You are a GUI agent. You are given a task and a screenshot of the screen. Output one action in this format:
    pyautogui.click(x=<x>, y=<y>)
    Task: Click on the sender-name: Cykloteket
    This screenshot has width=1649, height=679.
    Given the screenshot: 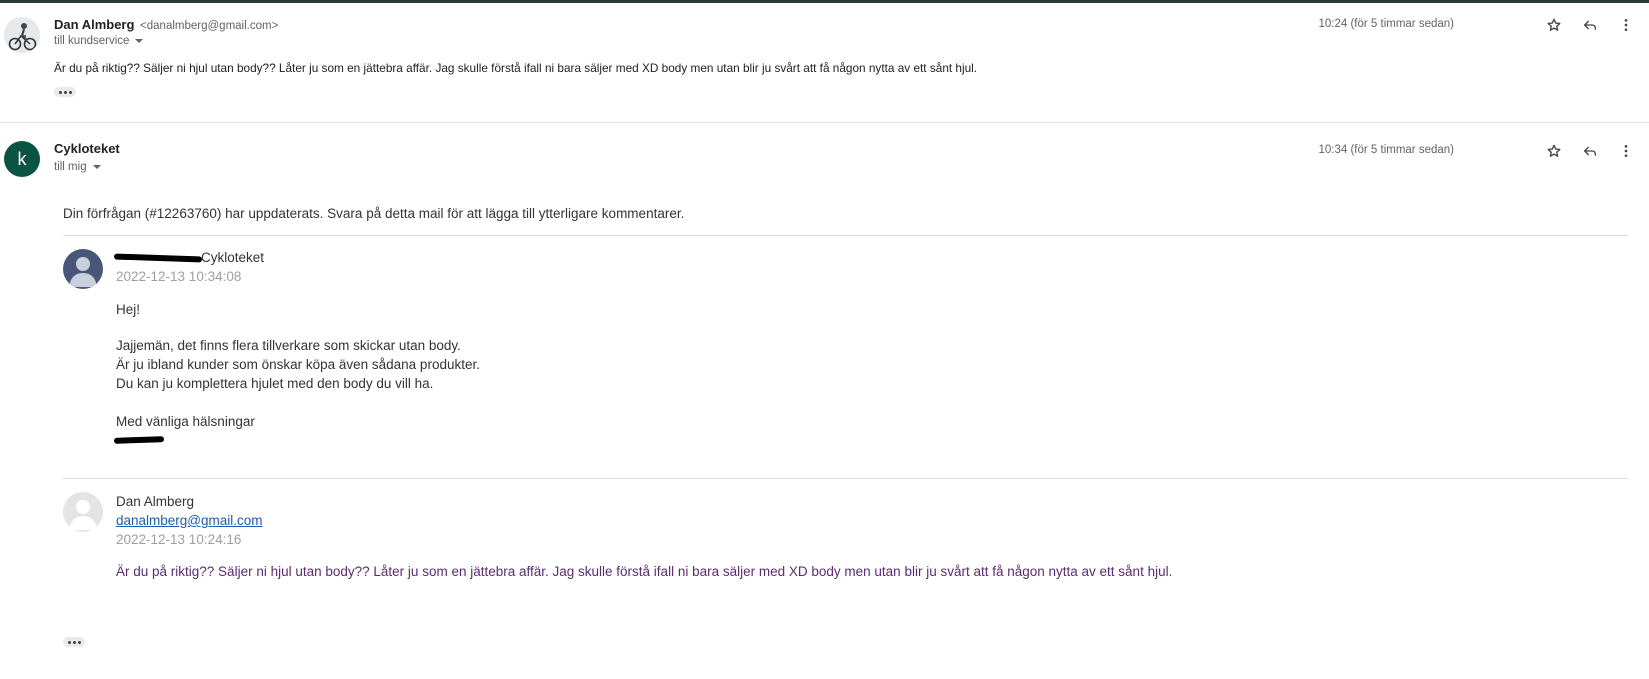 What is the action you would take?
    pyautogui.click(x=87, y=148)
    